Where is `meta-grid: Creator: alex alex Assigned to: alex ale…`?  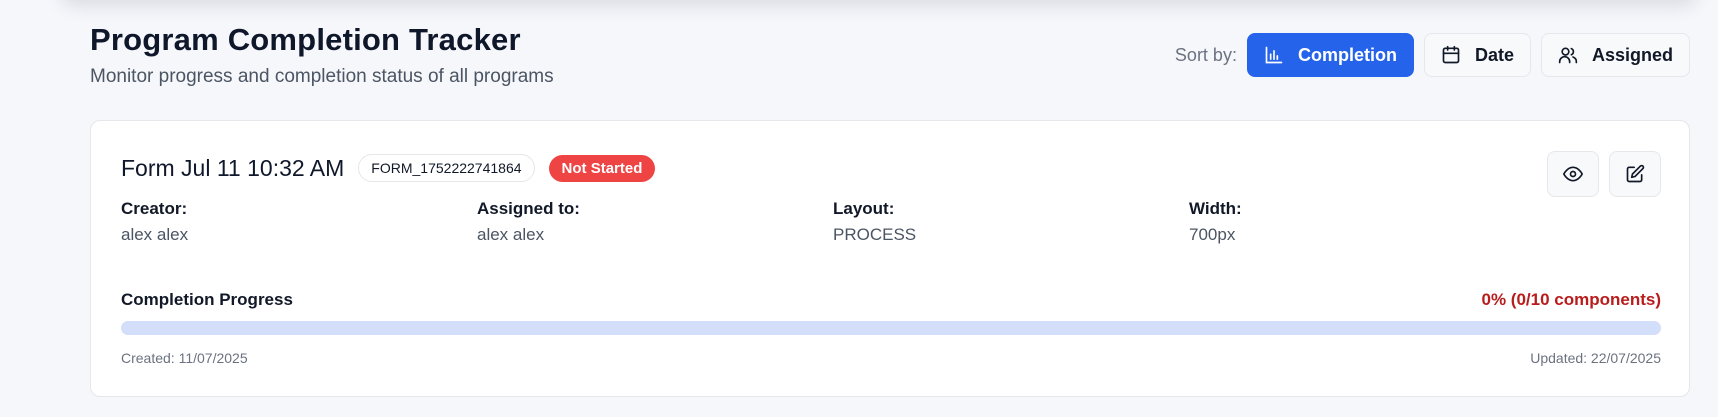 meta-grid: Creator: alex alex Assigned to: alex ale… is located at coordinates (833, 222).